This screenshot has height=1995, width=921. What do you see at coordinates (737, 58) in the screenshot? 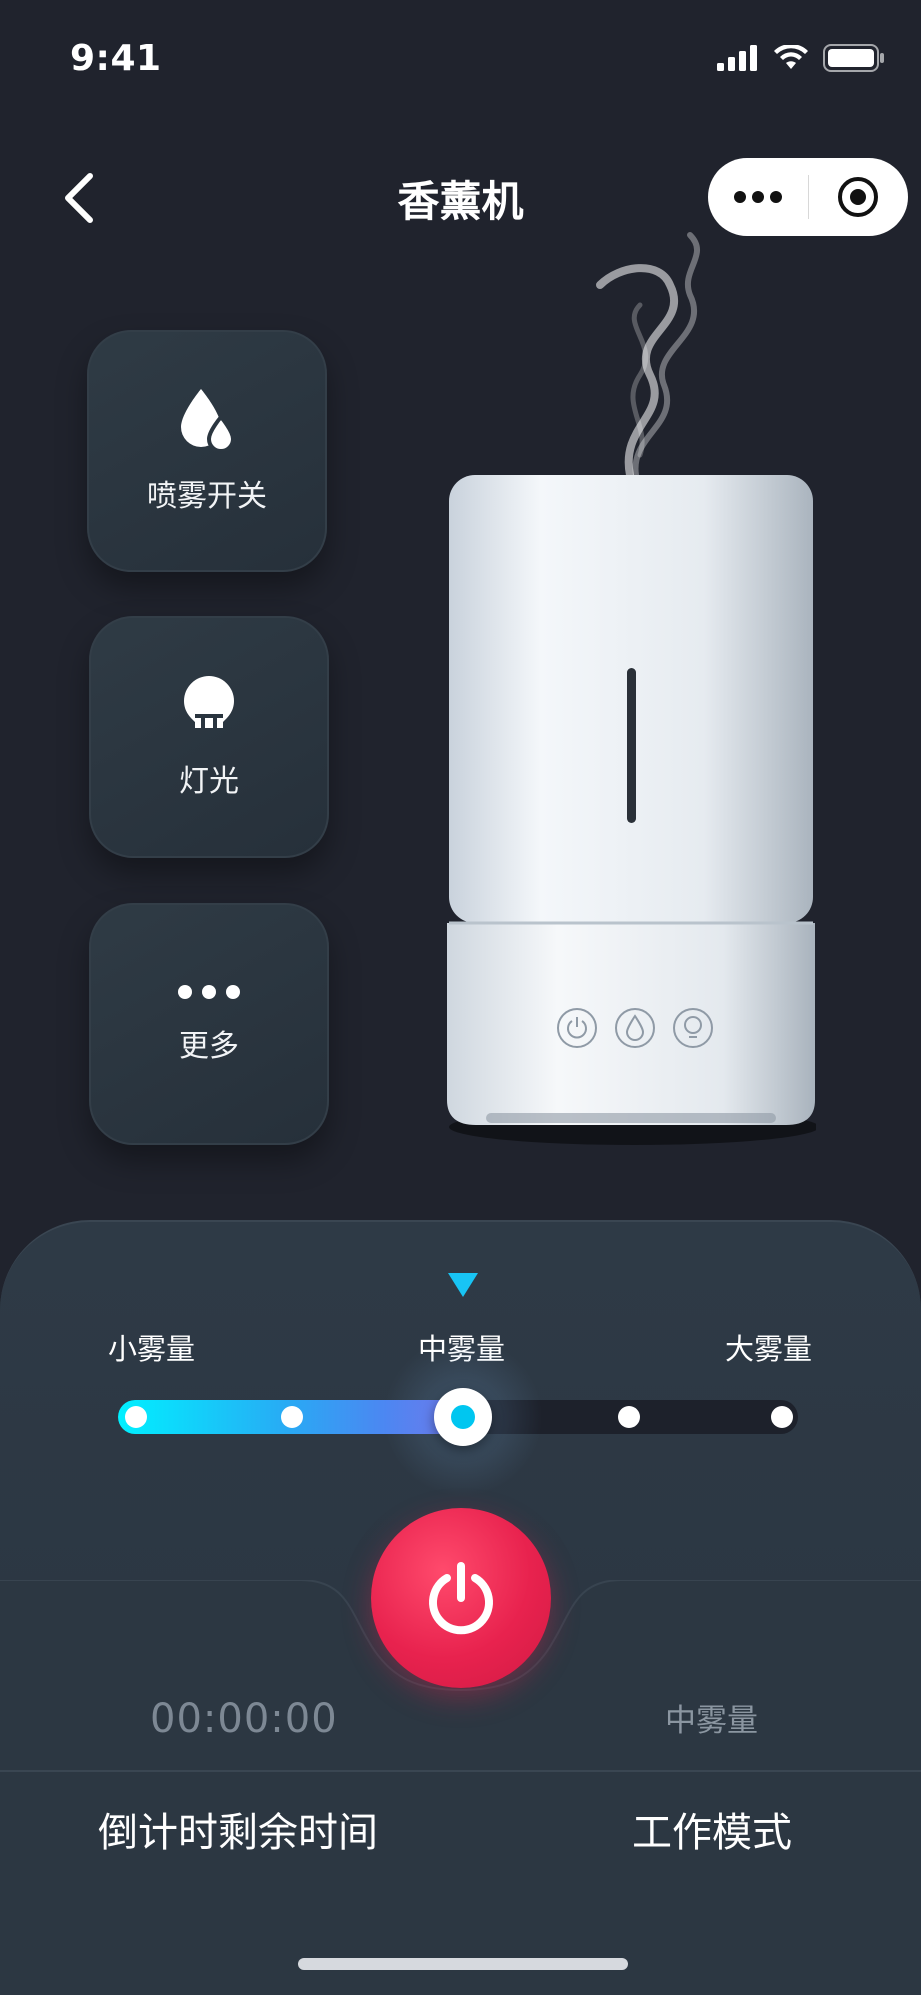
I see `signal-icon` at bounding box center [737, 58].